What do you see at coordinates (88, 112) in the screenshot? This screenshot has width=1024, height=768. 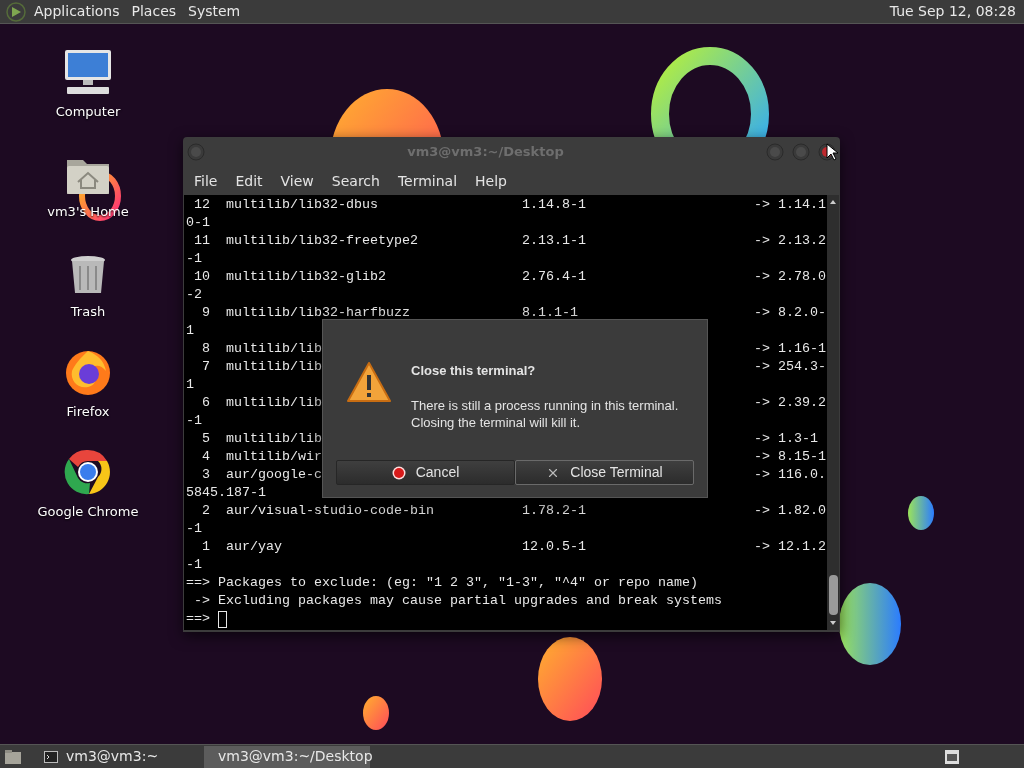 I see `desktop-icon-label: Computer` at bounding box center [88, 112].